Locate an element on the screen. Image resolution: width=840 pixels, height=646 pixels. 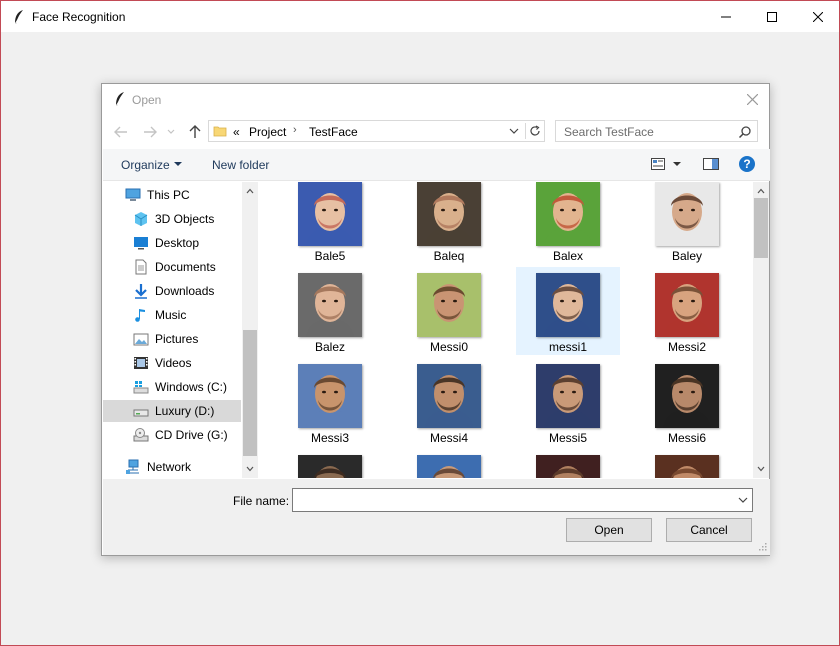
nav-item-label: Luxury (D:) is located at coordinates (185, 411).